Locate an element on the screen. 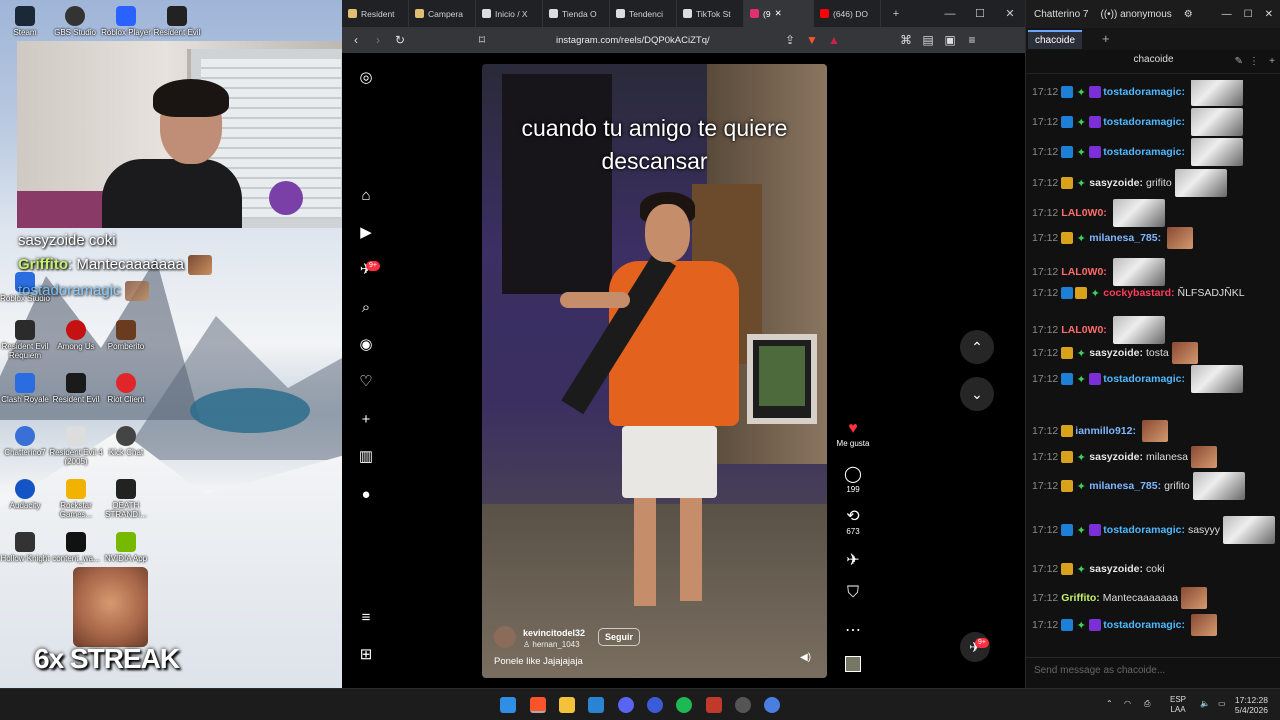 This screenshot has width=1280, height=720. desktop-icon-roblox-player: Roblox Player is located at coordinates (126, 21).